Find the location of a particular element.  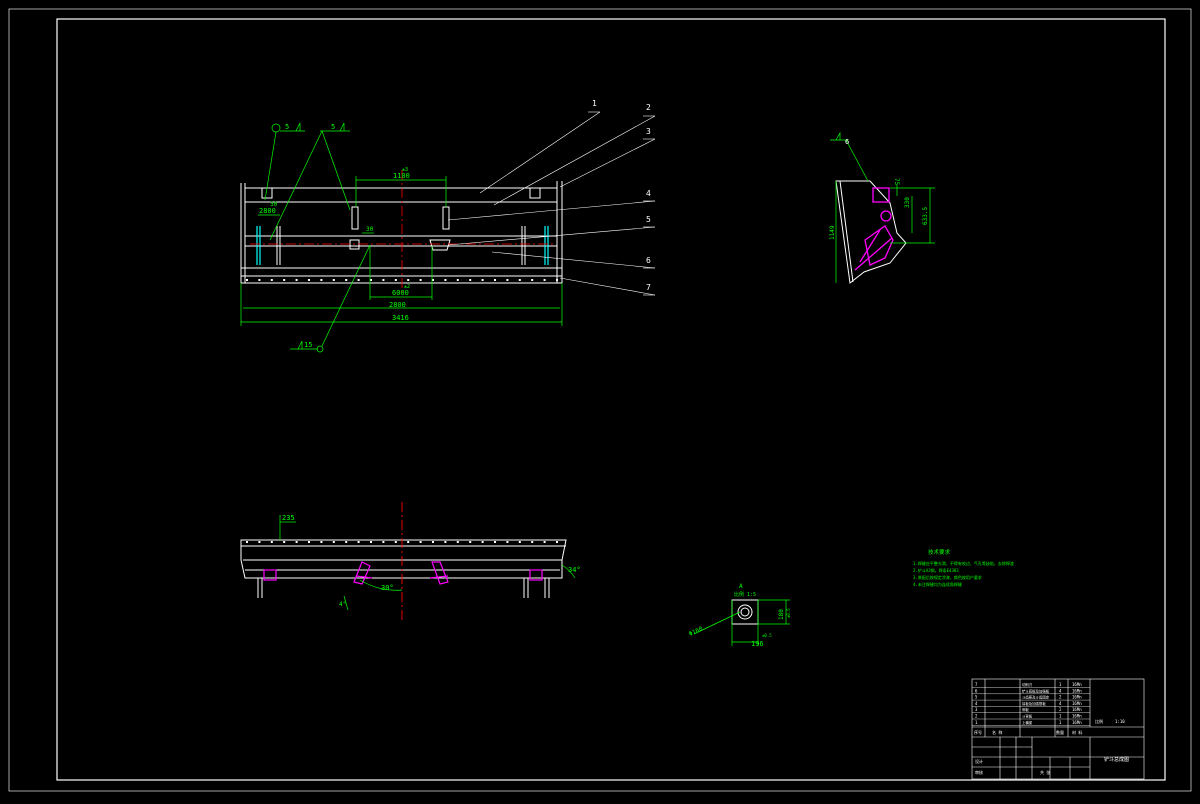

top-dim-angle-left: 4° is located at coordinates (342, 604).